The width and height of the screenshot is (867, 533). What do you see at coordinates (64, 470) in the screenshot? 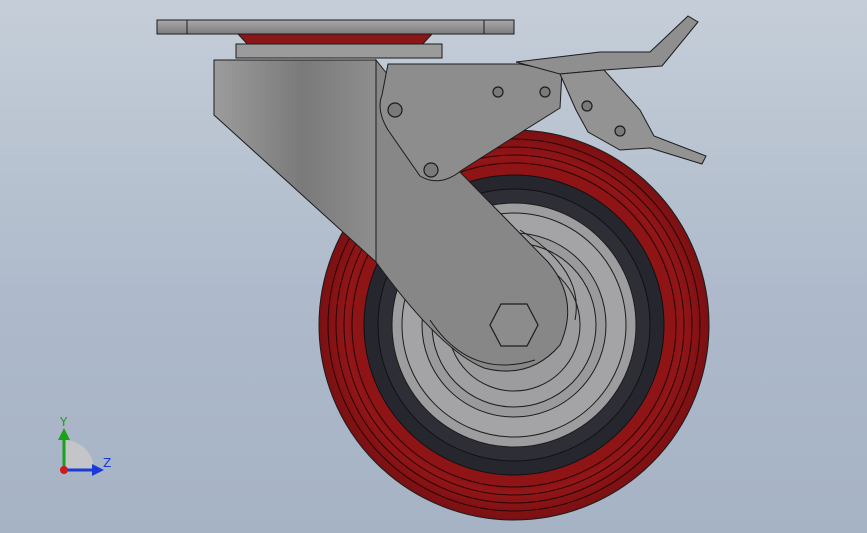
I see `x-axis` at bounding box center [64, 470].